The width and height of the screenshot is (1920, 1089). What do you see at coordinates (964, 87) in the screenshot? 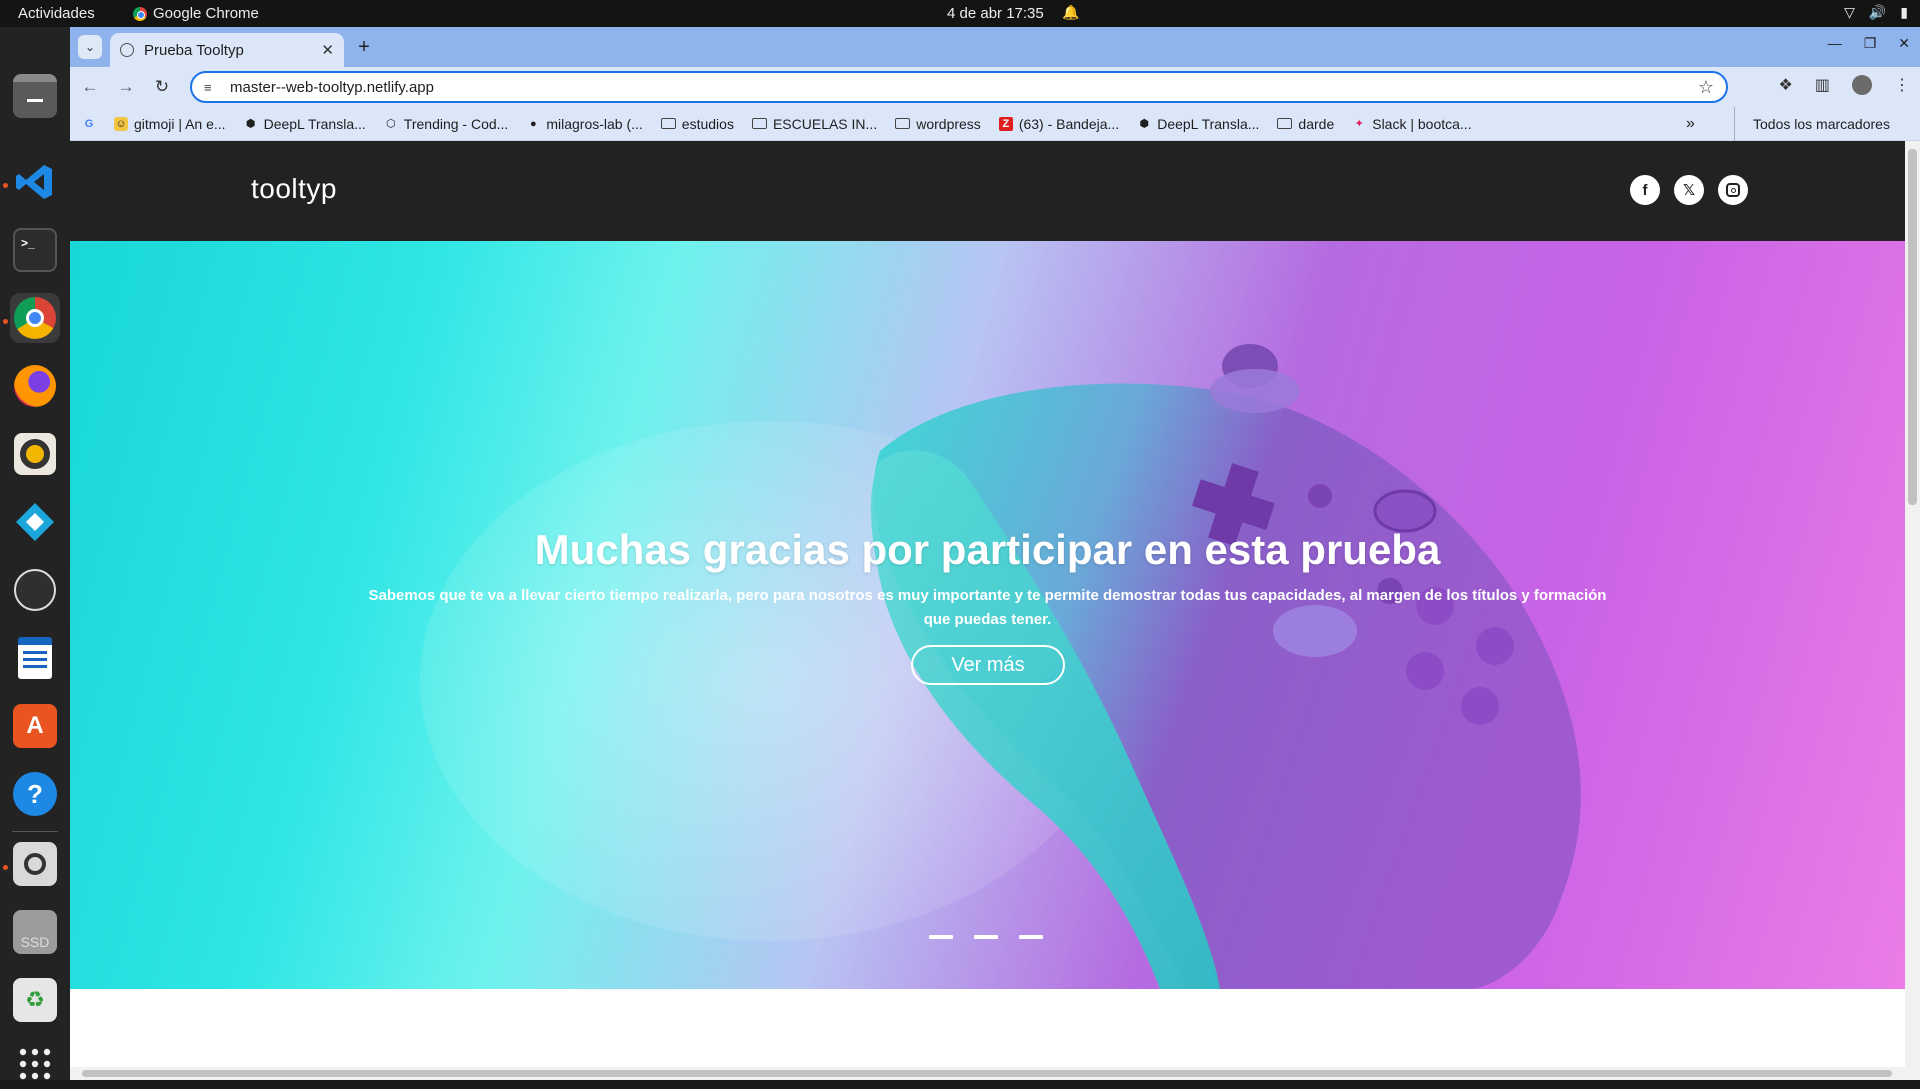
I see `url-text: master--web-tooltyp.netlify.app` at bounding box center [964, 87].